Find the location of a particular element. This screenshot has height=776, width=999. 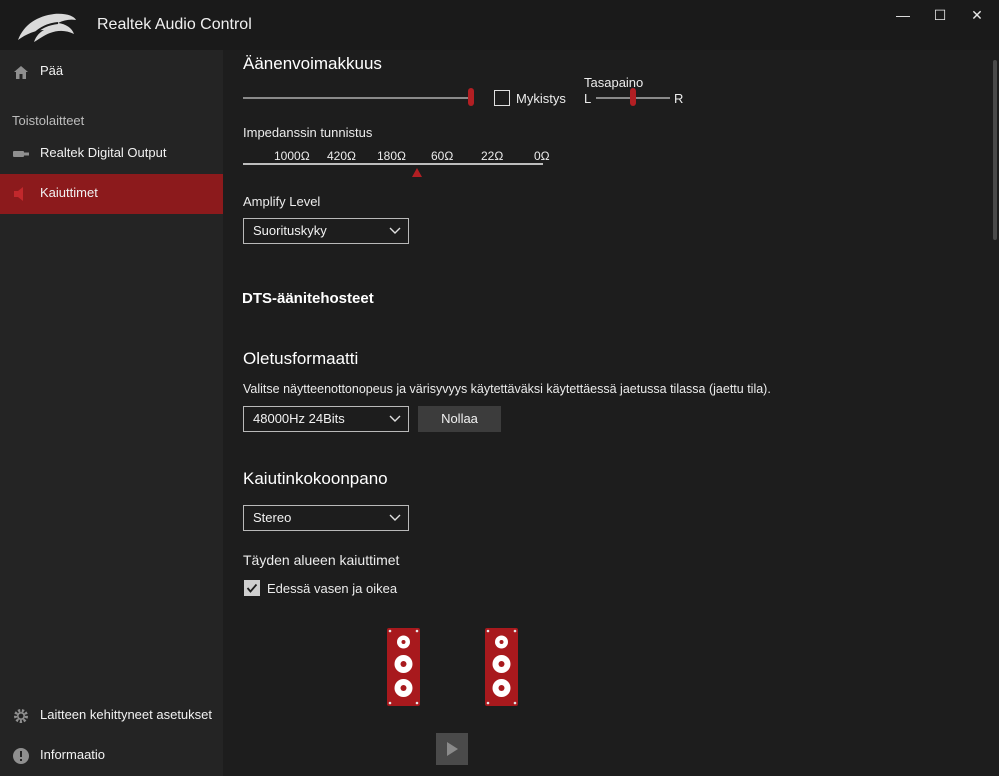

sidebar-item-advanced-settings: Laitteen kehittyneet asetukset is located at coordinates (111, 716).